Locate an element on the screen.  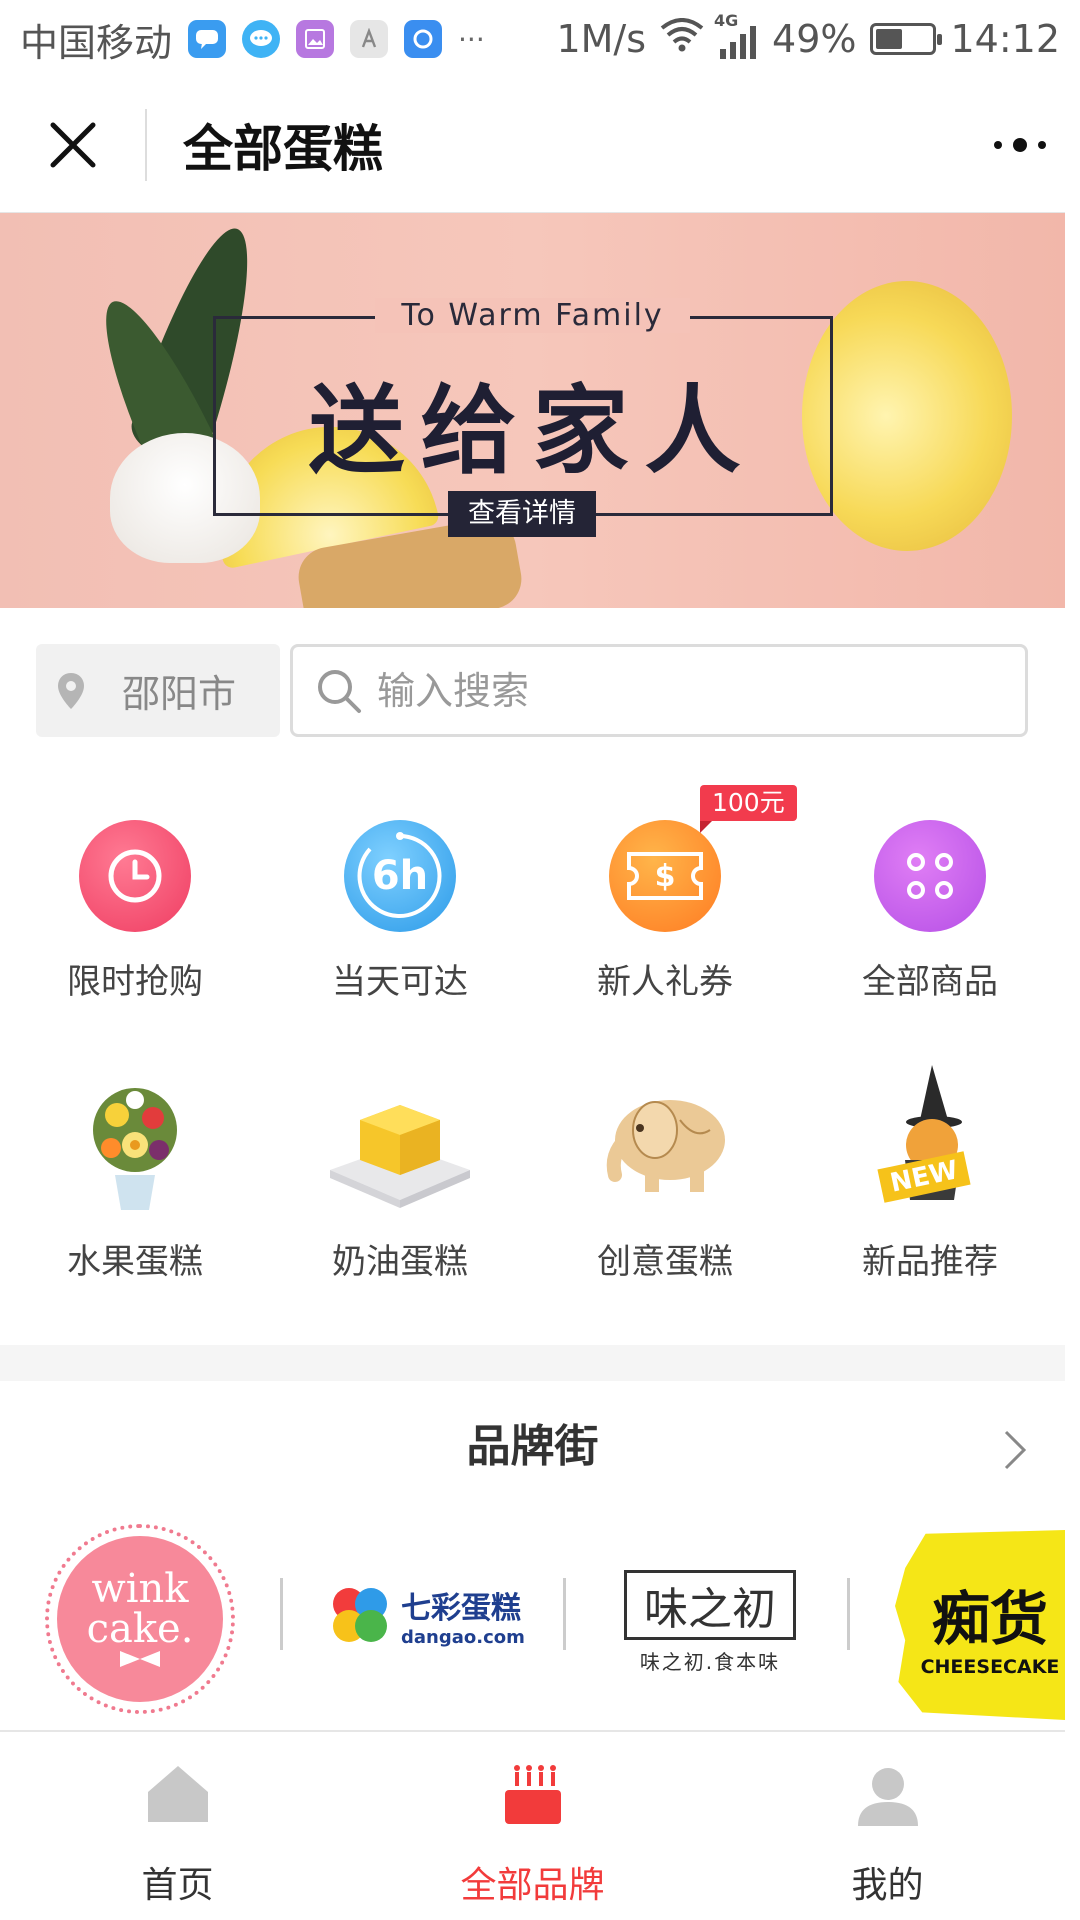
signal-icon: 4G is located at coordinates (736, 36).